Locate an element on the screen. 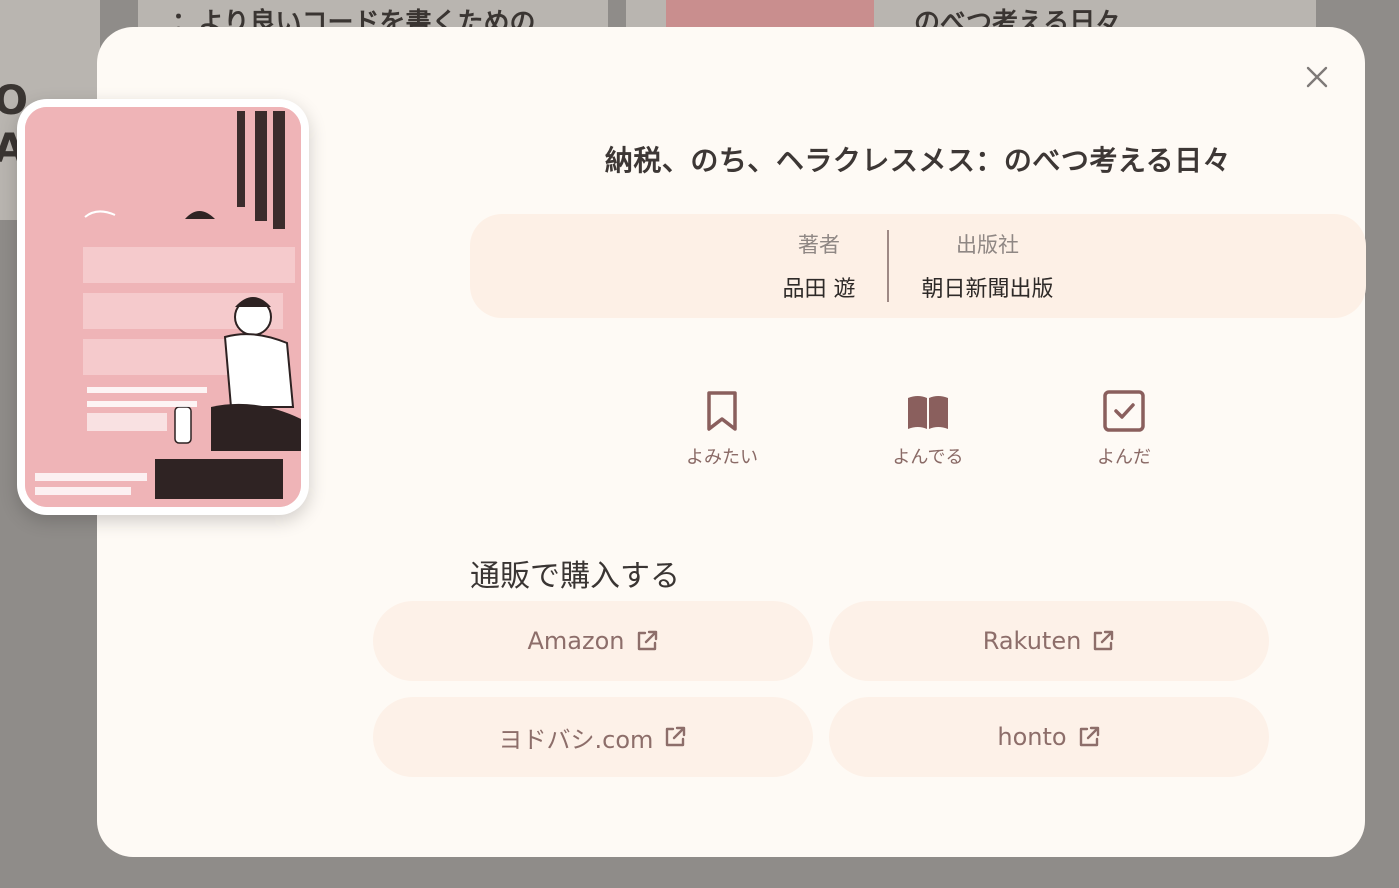 The height and width of the screenshot is (888, 1399). close-button is located at coordinates (1317, 77).